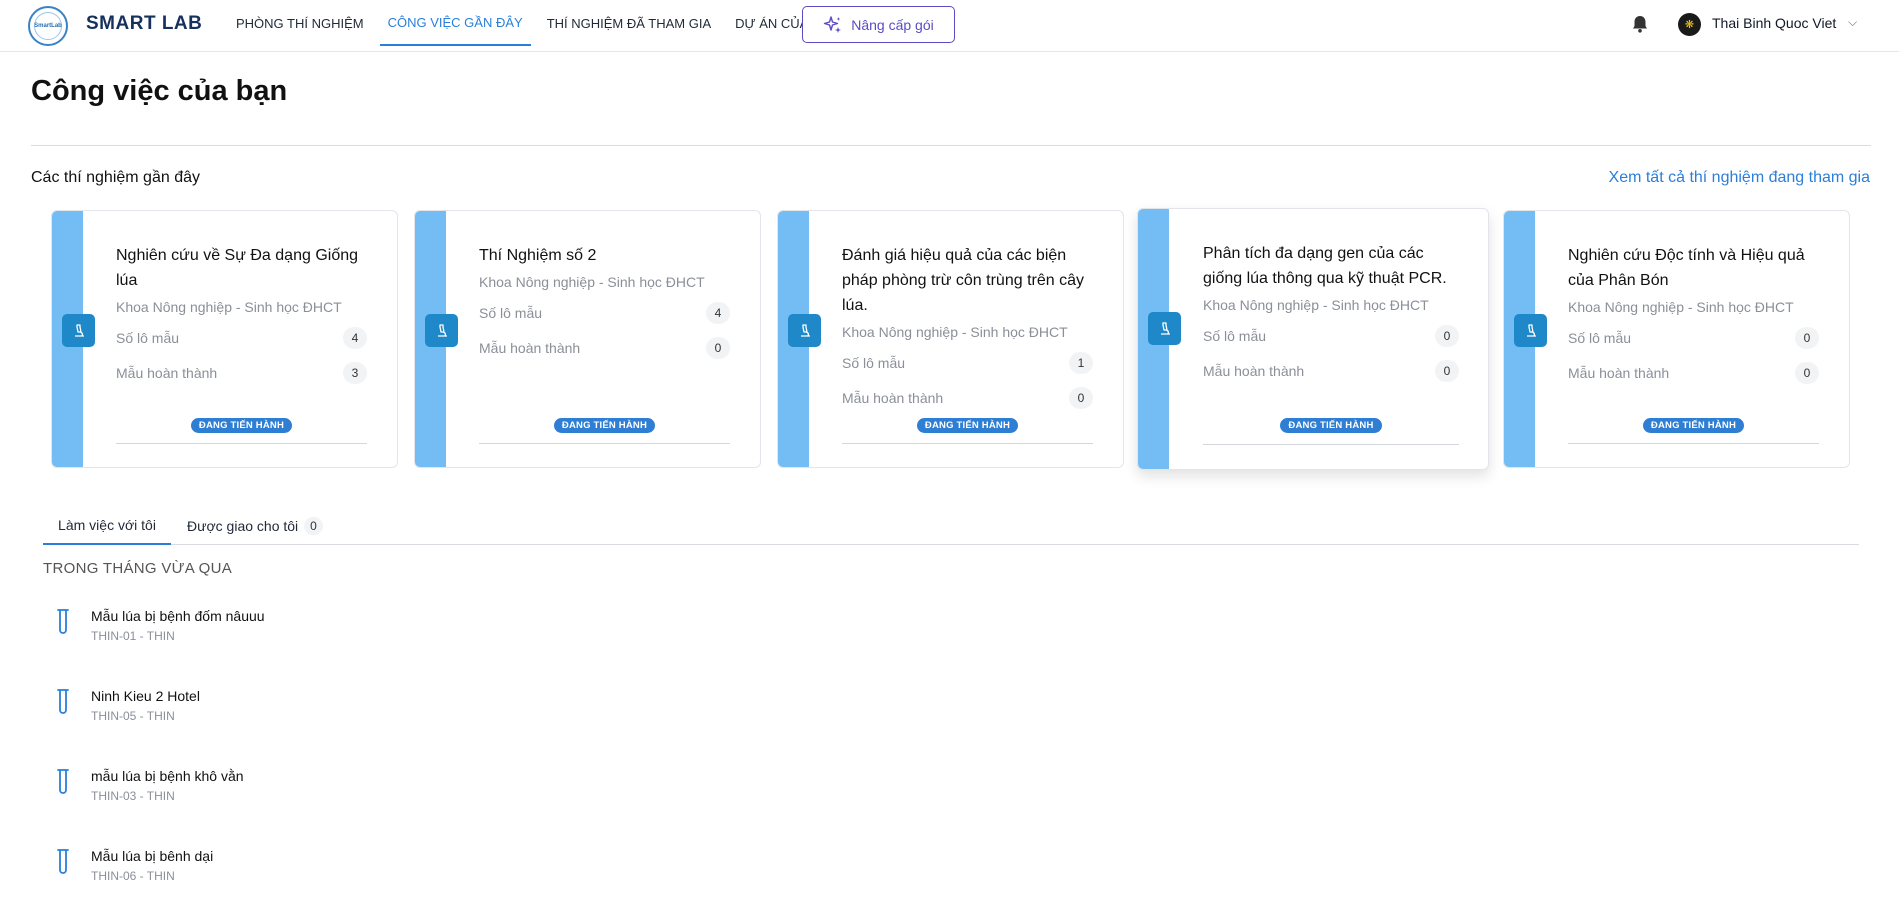 This screenshot has height=903, width=1899. I want to click on tab-count-badge: 0, so click(313, 526).